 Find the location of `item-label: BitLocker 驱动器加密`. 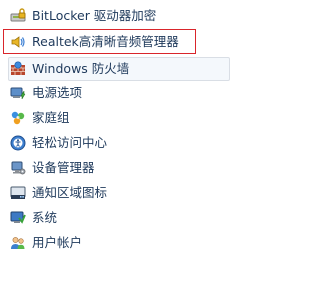

item-label: BitLocker 驱动器加密 is located at coordinates (94, 15).